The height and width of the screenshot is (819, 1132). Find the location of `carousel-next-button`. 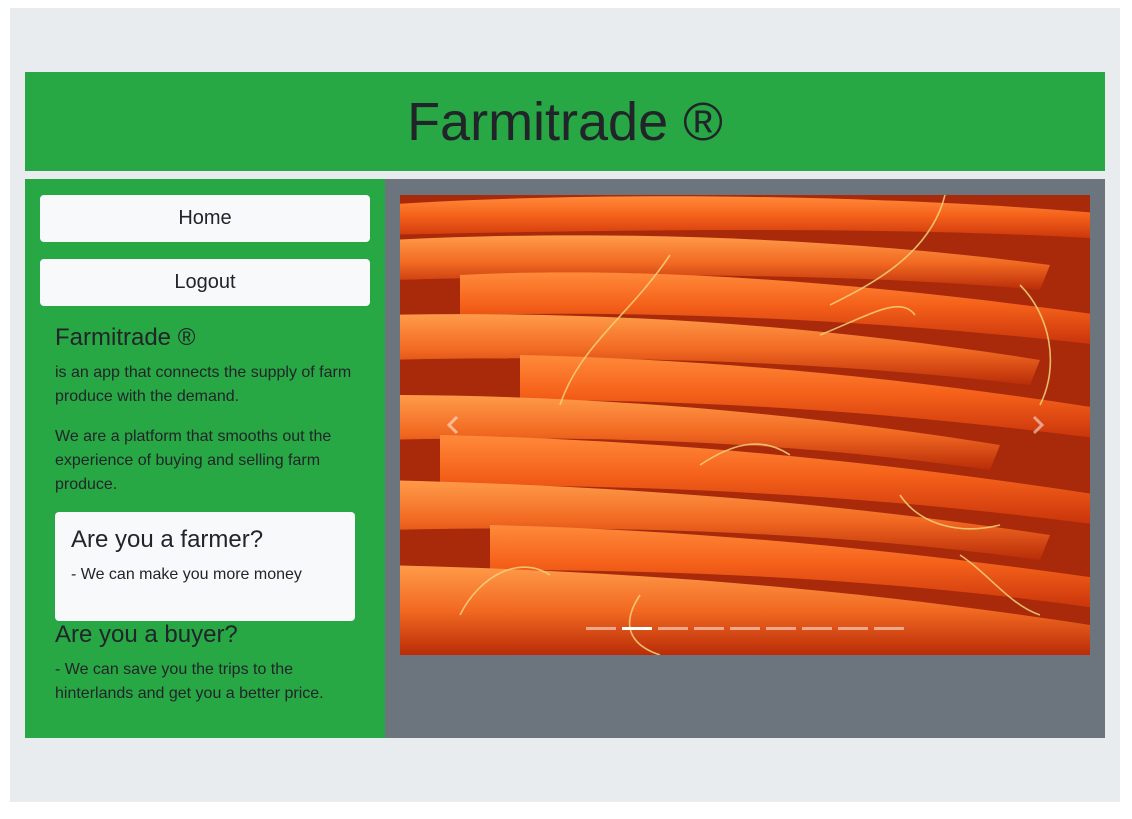

carousel-next-button is located at coordinates (1037, 425).